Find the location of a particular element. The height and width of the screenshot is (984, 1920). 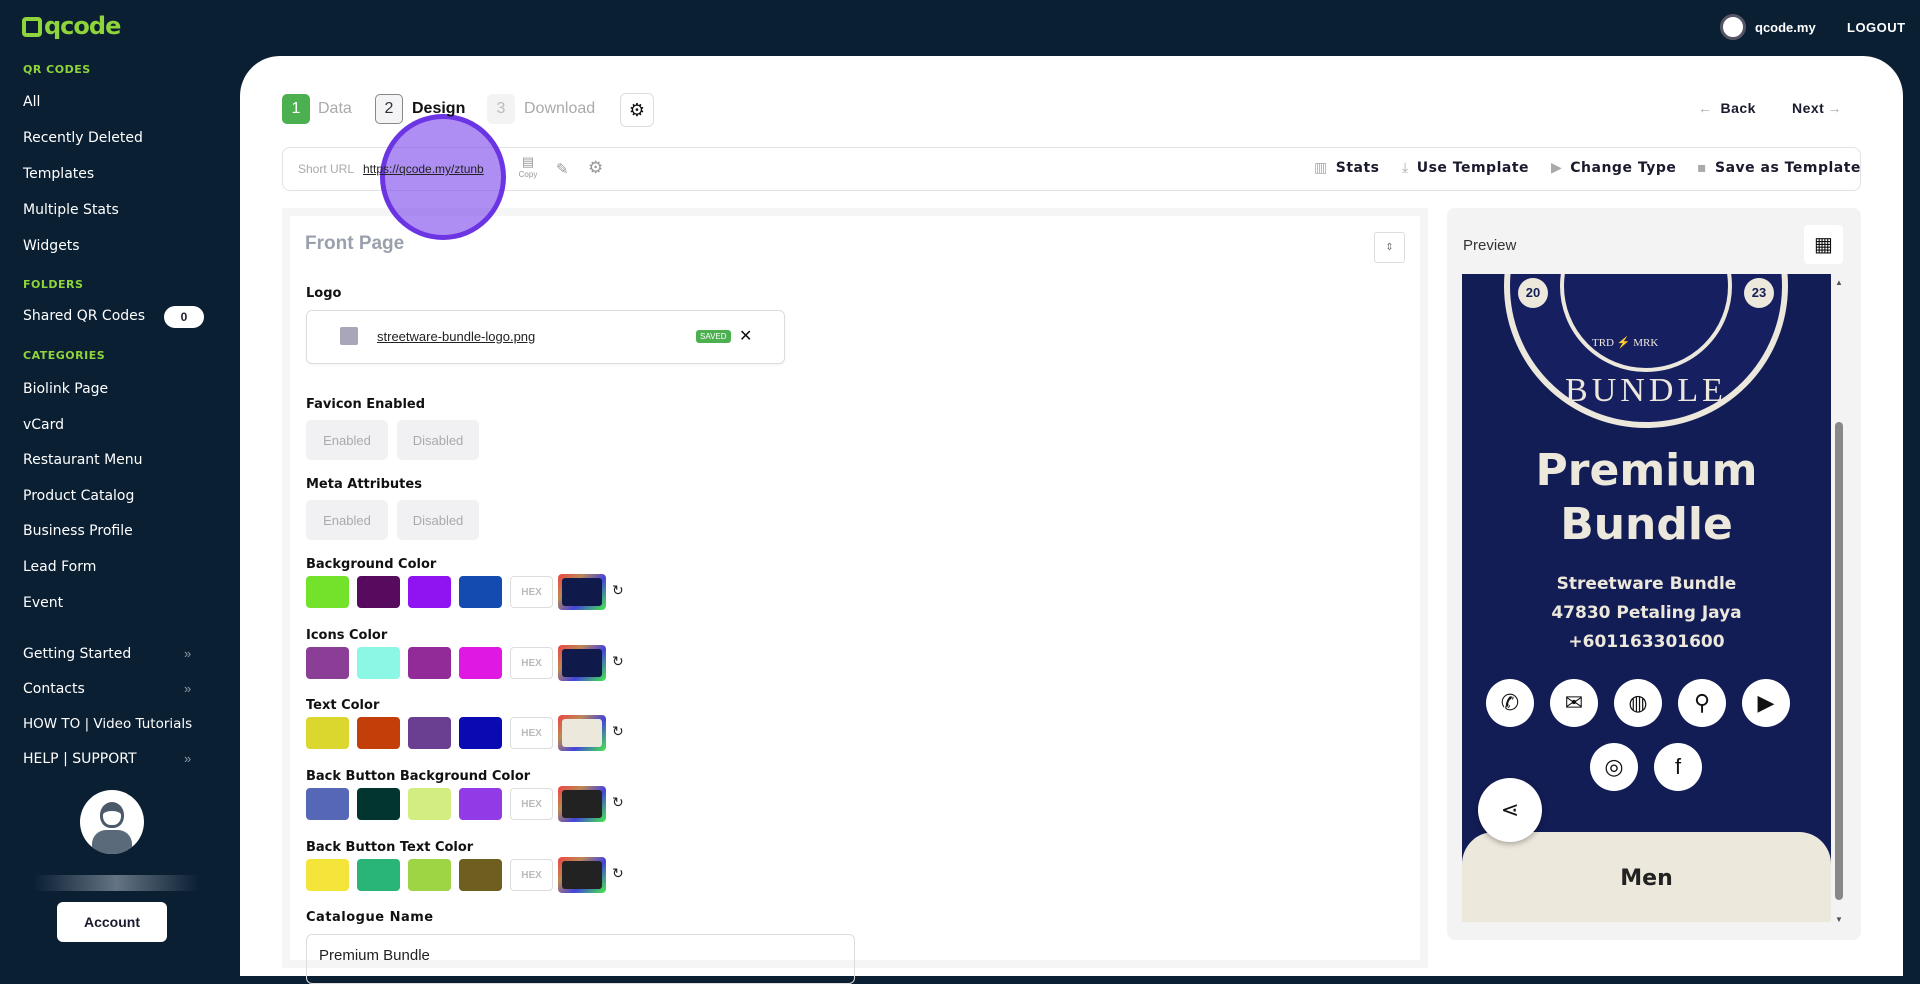

sidebar-item-video-tutorials: HOW TO | Video Tutorials is located at coordinates (107, 724).